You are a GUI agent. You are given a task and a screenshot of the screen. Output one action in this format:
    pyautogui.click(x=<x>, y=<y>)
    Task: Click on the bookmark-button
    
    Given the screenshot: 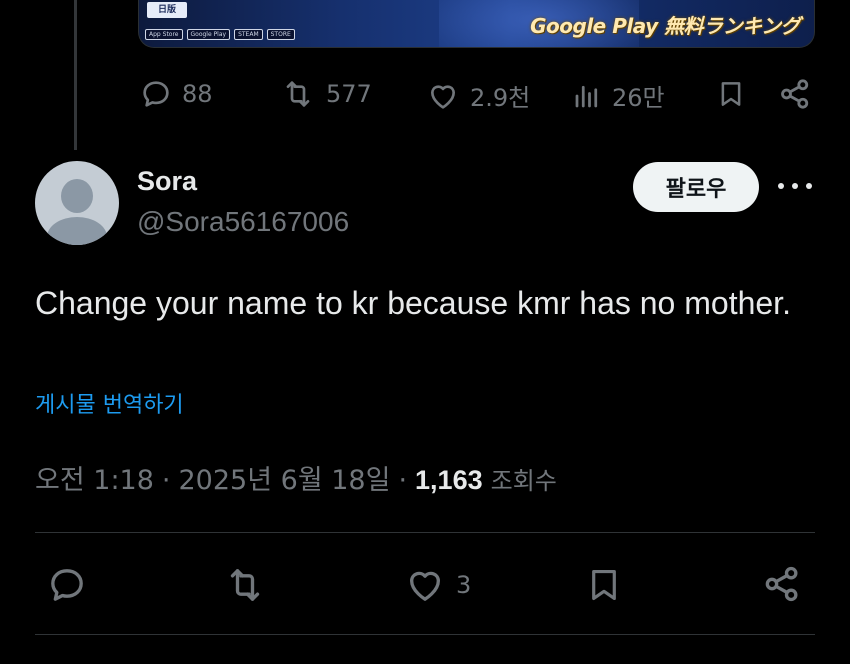 What is the action you would take?
    pyautogui.click(x=604, y=585)
    